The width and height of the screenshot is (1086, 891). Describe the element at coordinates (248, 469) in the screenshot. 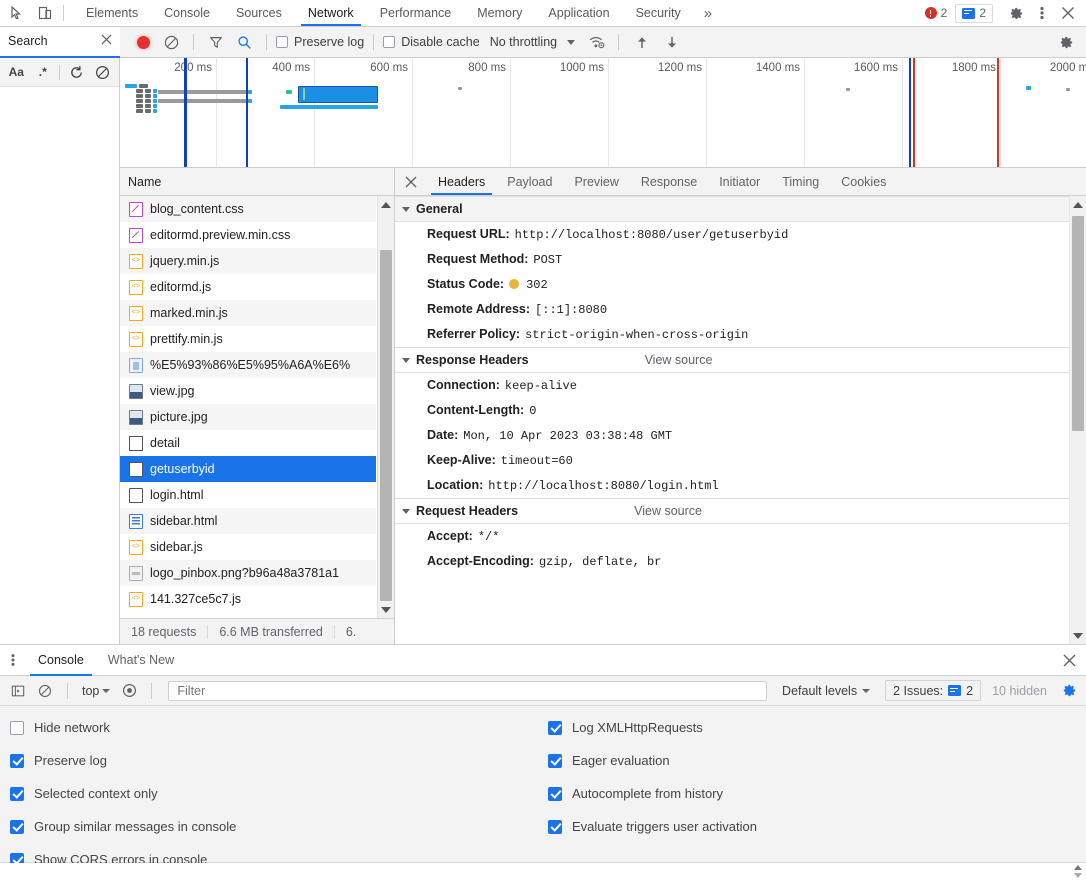

I see `request-row-getuserbyid: getuserbyid` at that location.